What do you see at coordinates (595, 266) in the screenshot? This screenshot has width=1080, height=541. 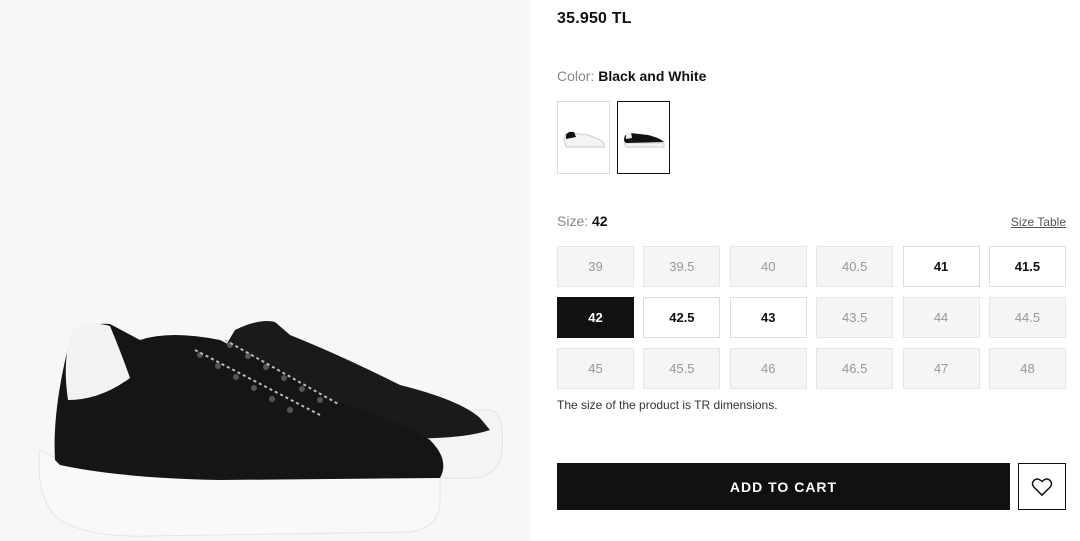 I see `size-option-39: 39` at bounding box center [595, 266].